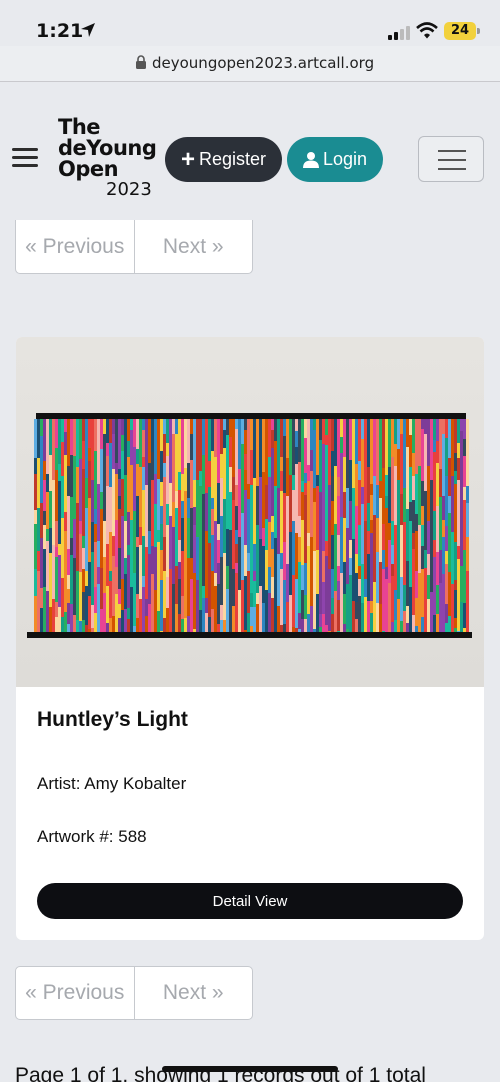 The width and height of the screenshot is (500, 1082). I want to click on artwork-title: Huntley’s Light, so click(112, 719).